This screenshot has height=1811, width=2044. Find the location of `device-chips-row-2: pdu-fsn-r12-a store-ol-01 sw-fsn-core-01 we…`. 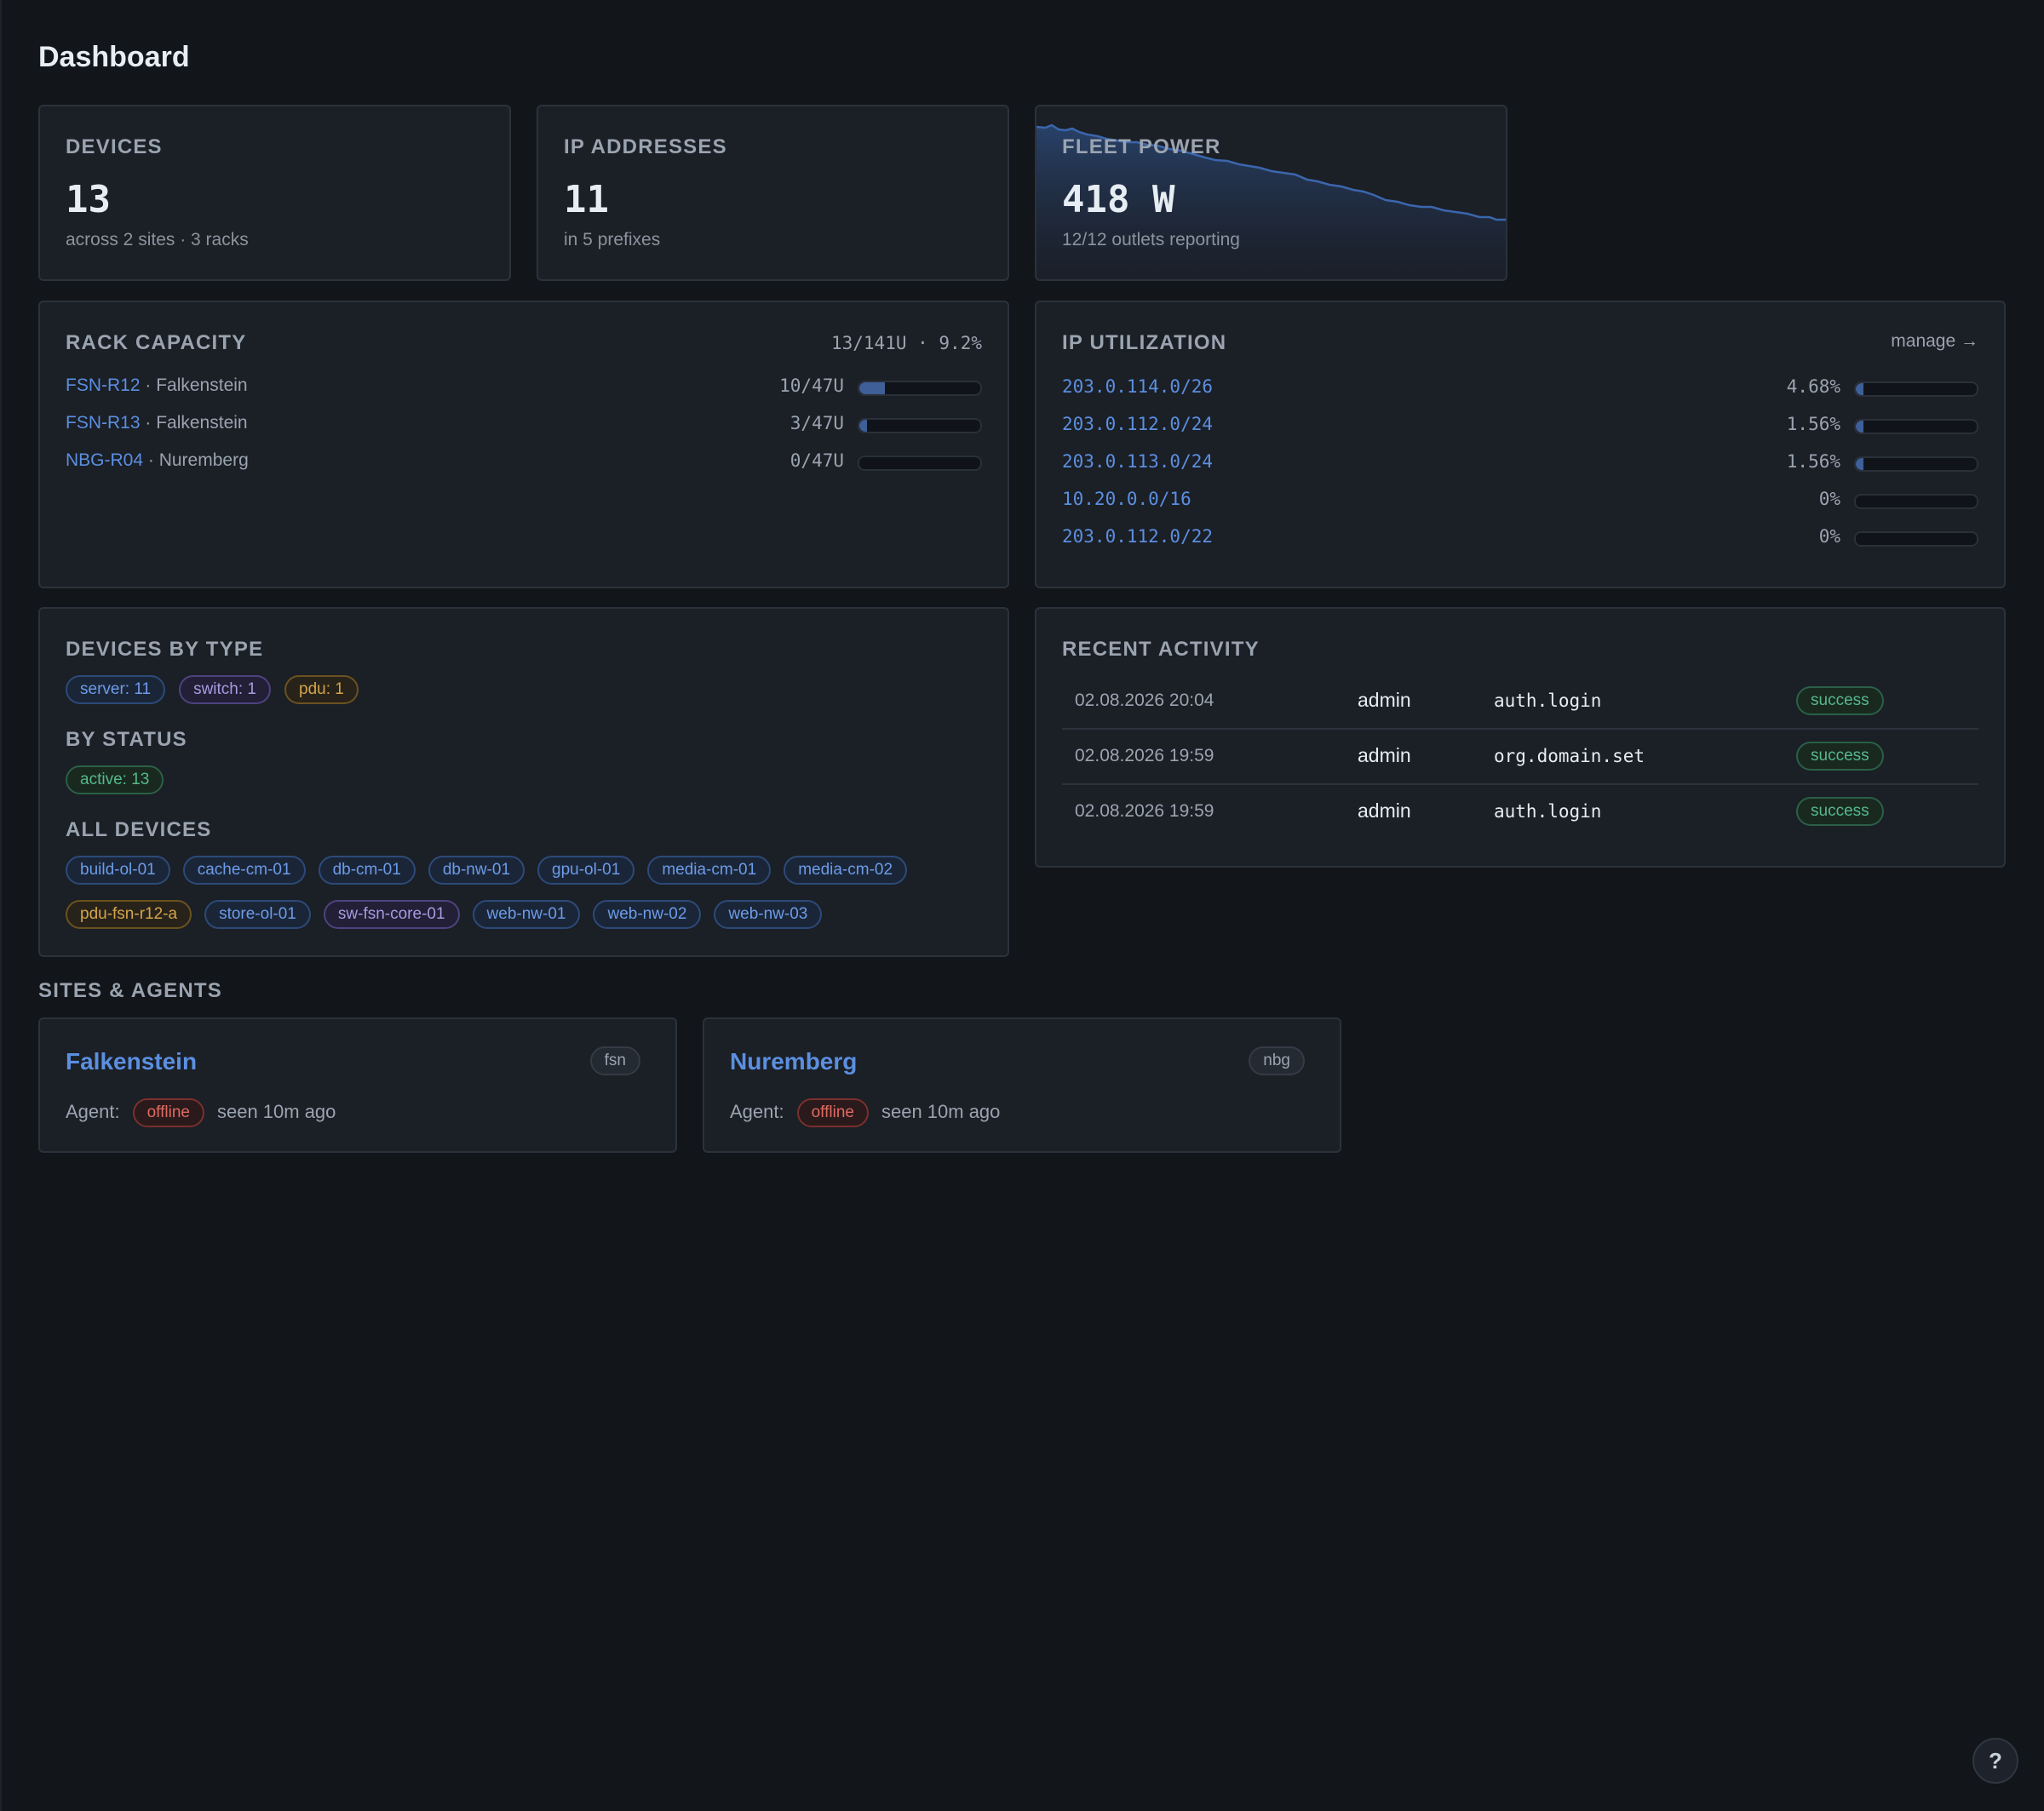

device-chips-row-2: pdu-fsn-r12-a store-ol-01 sw-fsn-core-01 we… is located at coordinates (524, 914).